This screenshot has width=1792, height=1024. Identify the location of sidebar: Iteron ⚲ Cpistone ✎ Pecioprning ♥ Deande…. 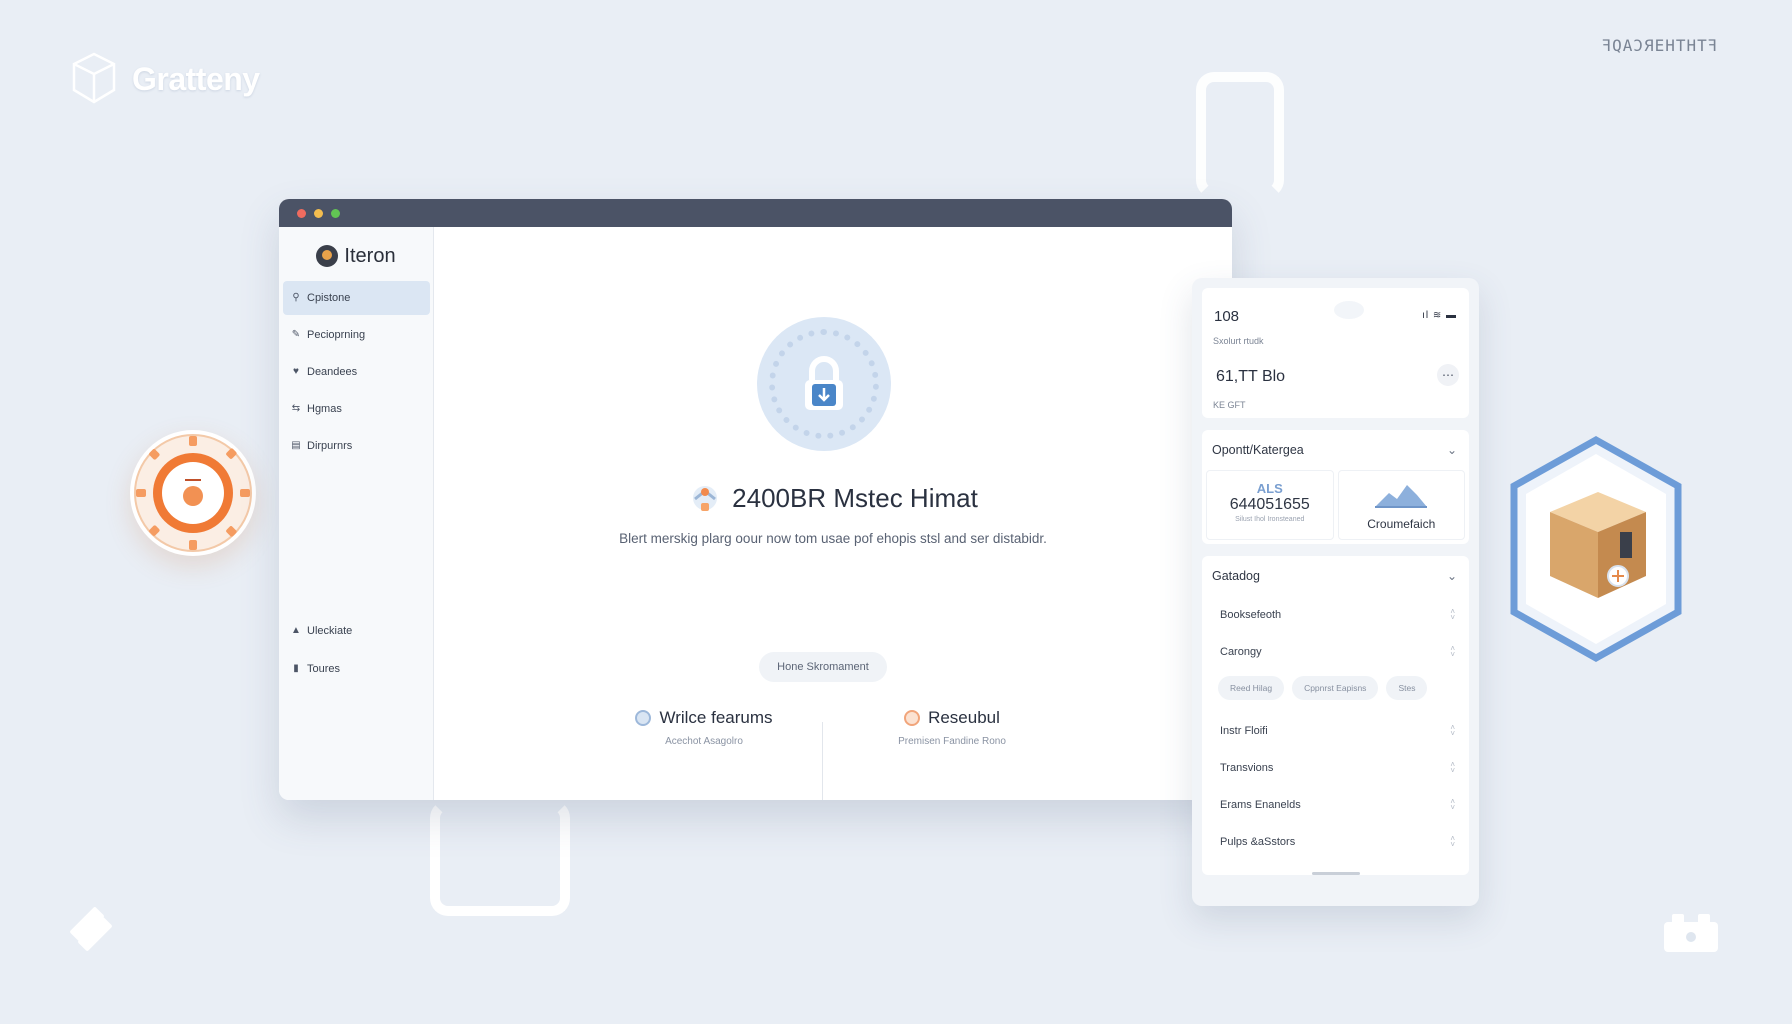
(356, 513).